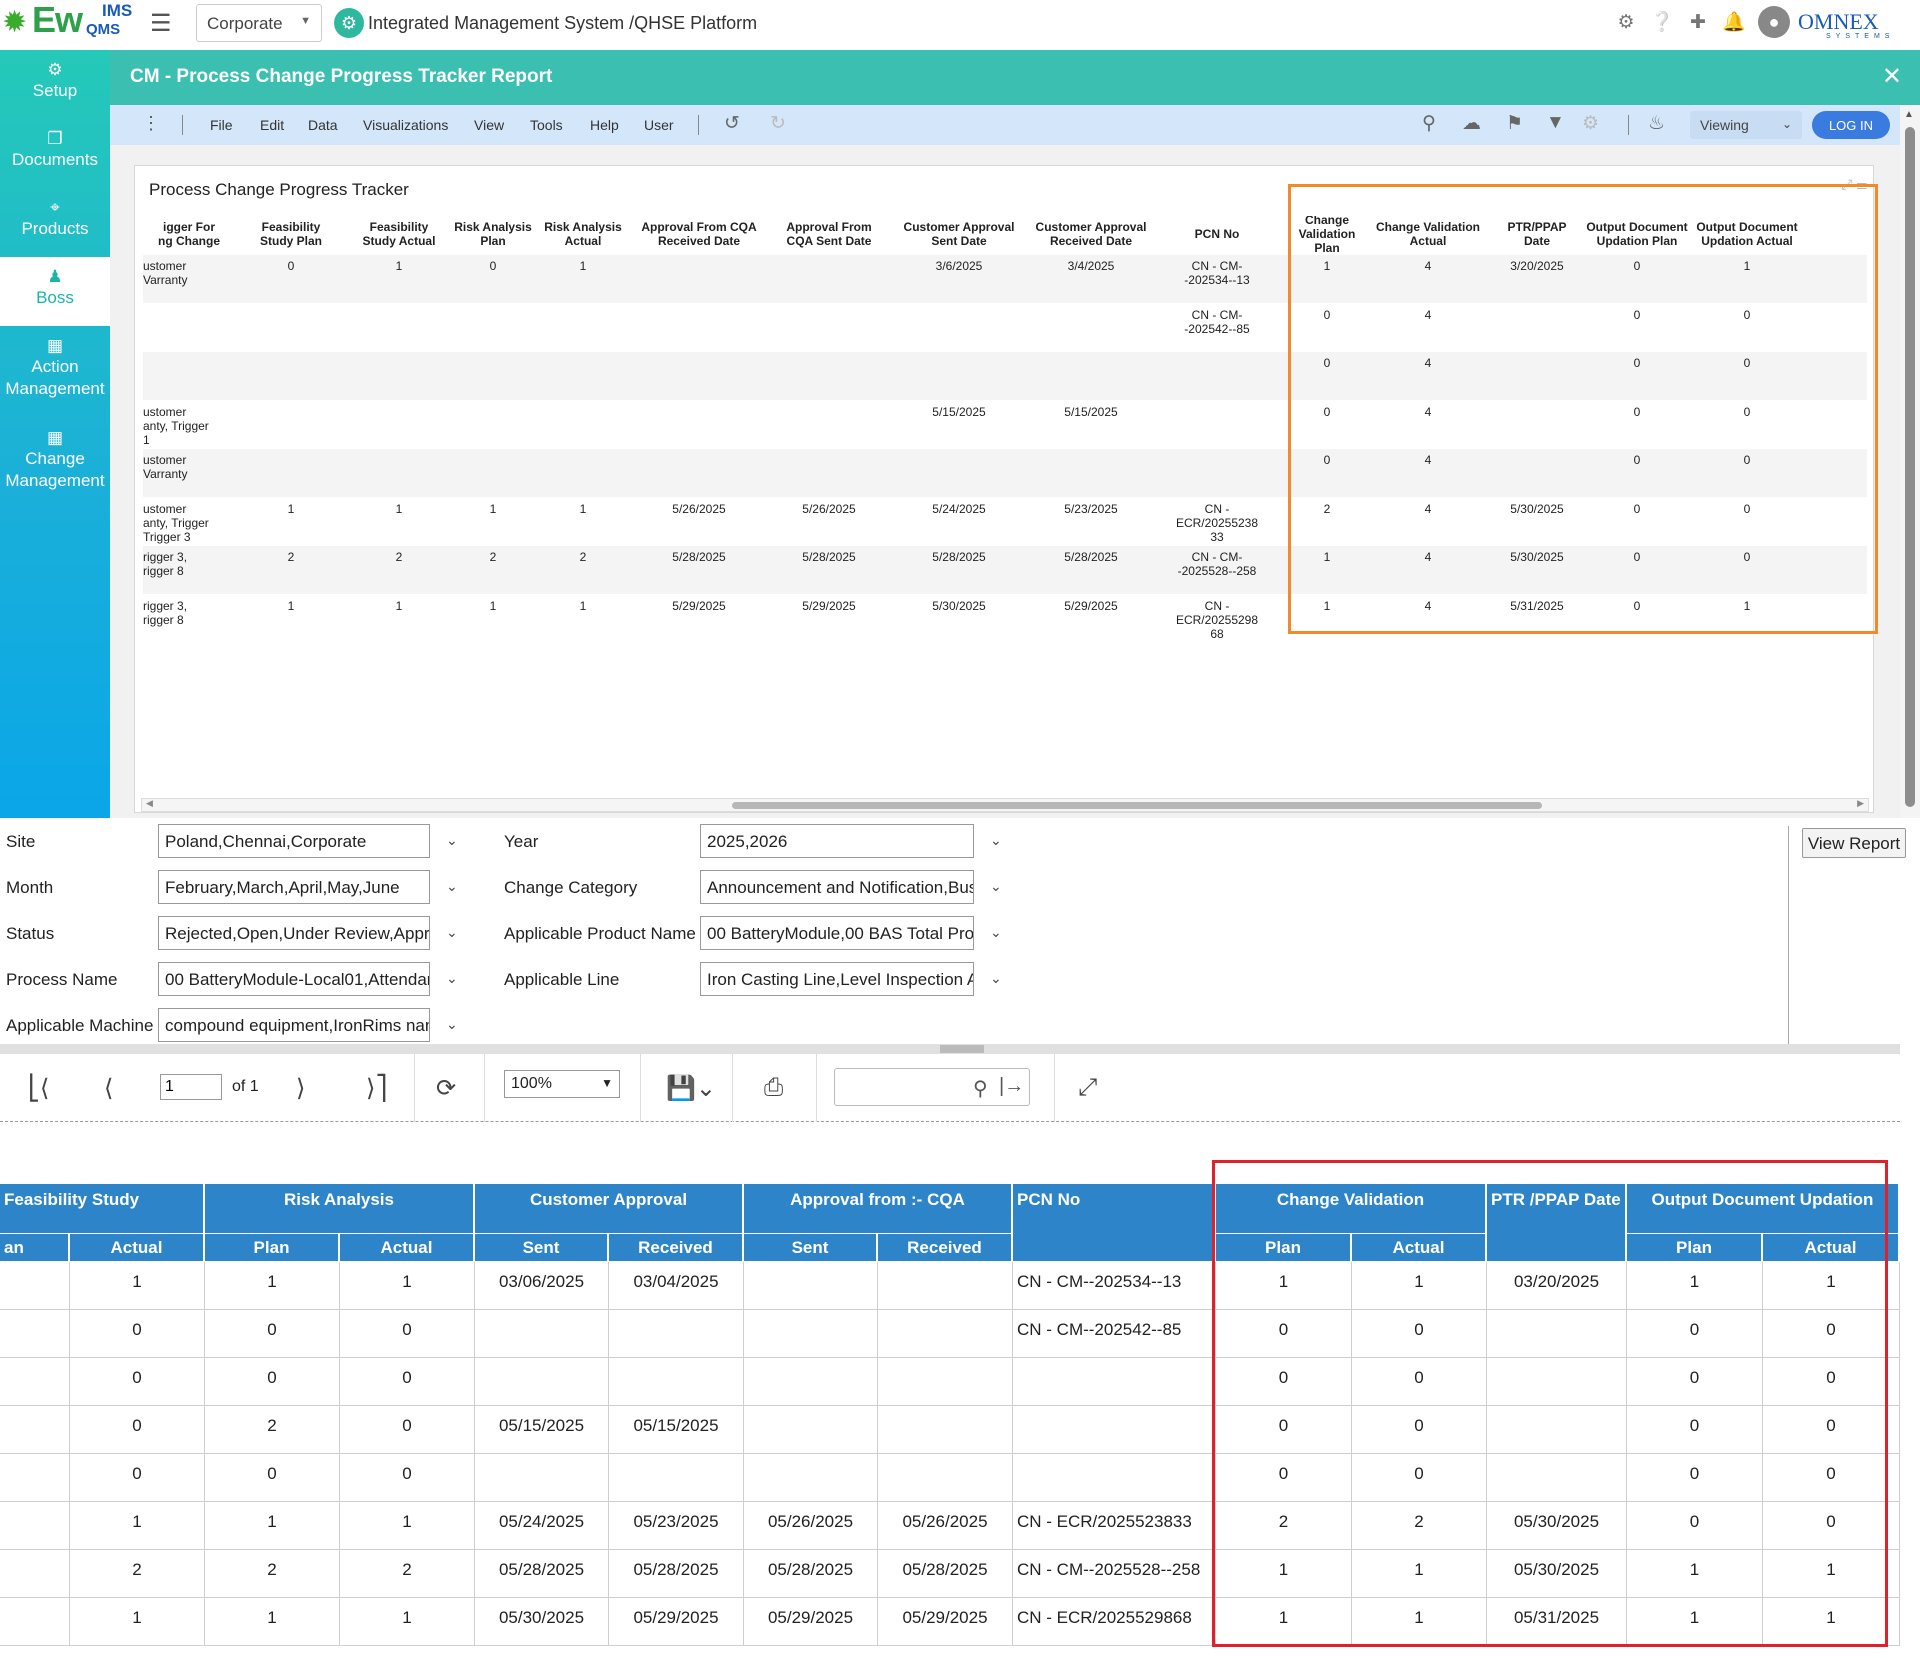  What do you see at coordinates (773, 1088) in the screenshot?
I see `print-icon: ⎙` at bounding box center [773, 1088].